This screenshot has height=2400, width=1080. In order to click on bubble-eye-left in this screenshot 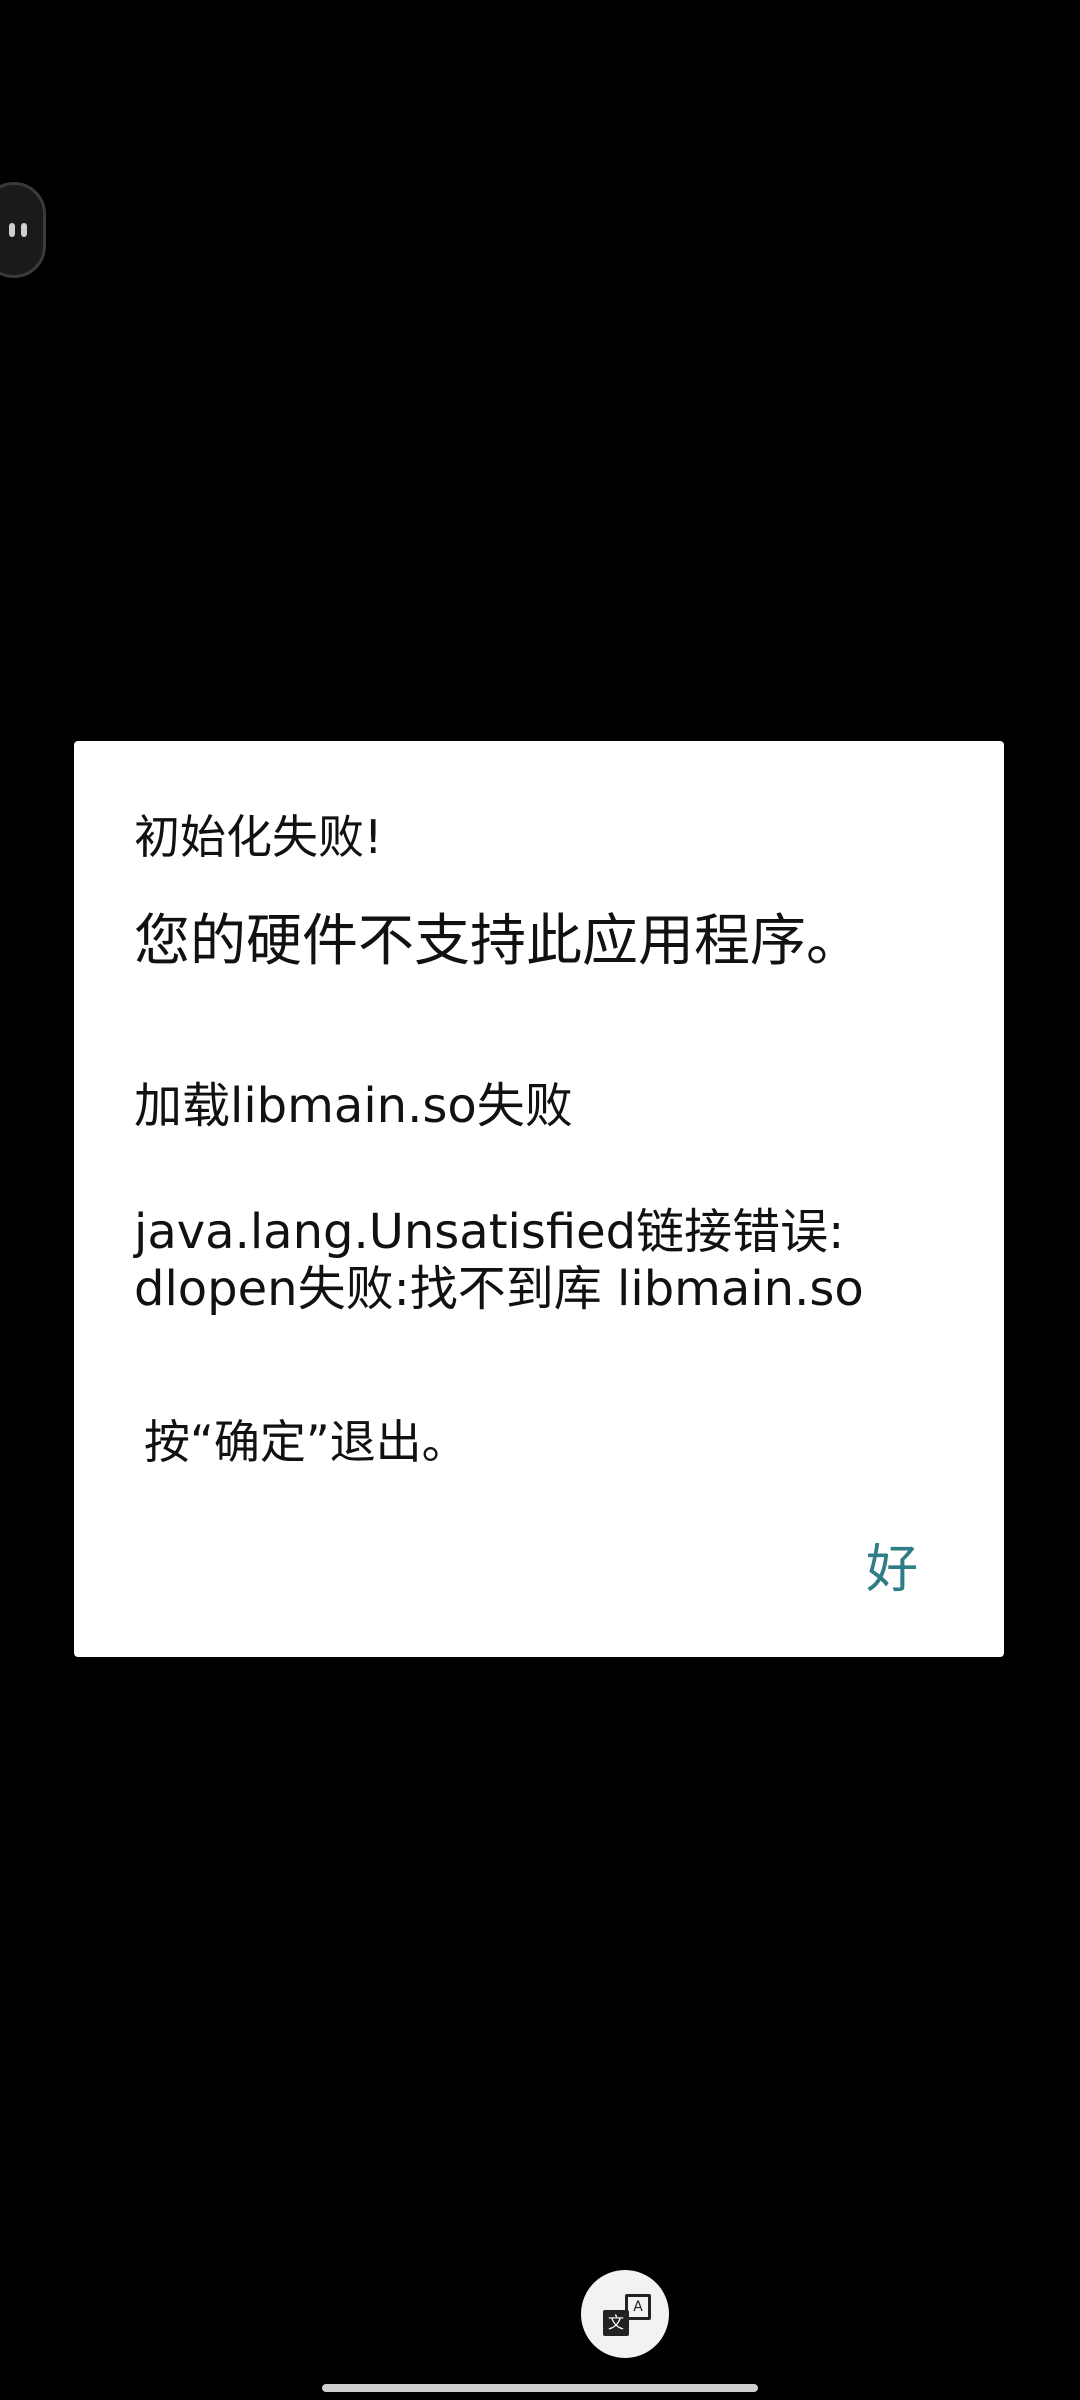, I will do `click(12, 230)`.